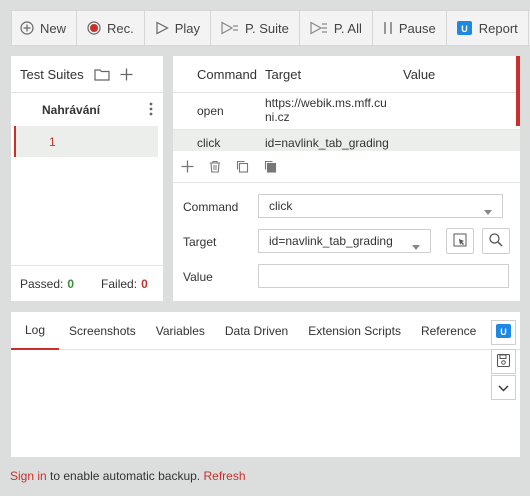  I want to click on column-target: Target, so click(283, 74).